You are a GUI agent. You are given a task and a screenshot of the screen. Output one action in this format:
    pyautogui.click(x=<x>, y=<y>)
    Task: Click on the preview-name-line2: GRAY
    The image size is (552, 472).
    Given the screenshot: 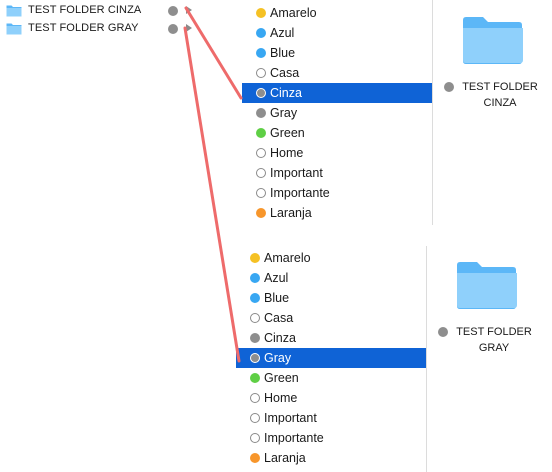 What is the action you would take?
    pyautogui.click(x=494, y=348)
    